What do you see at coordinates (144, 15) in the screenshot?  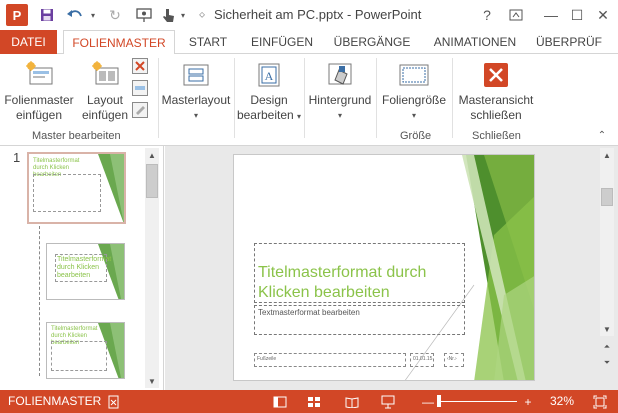 I see `presentation-from-start-icon` at bounding box center [144, 15].